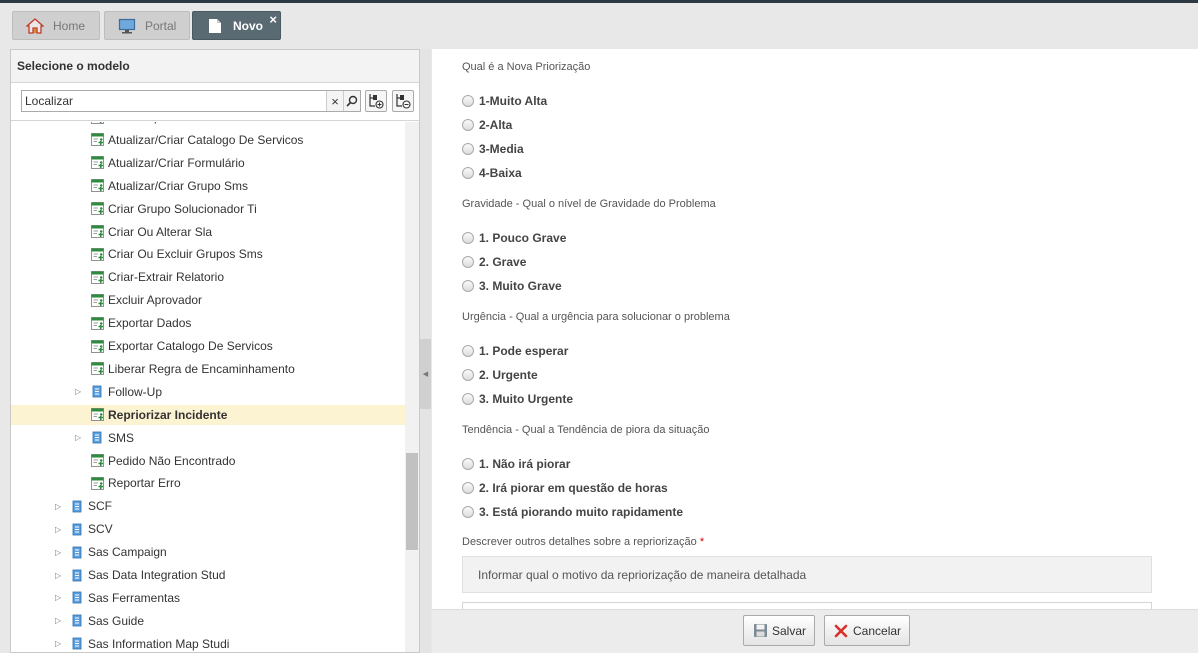 Image resolution: width=1198 pixels, height=653 pixels. I want to click on tree-item: Exportar Dados, so click(101, 323).